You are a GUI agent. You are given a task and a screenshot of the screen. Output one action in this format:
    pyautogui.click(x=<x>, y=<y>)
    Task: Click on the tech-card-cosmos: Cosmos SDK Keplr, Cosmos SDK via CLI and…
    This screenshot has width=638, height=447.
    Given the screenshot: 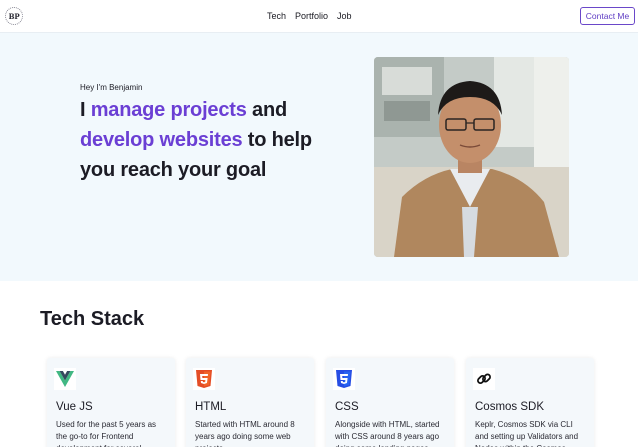 What is the action you would take?
    pyautogui.click(x=530, y=402)
    